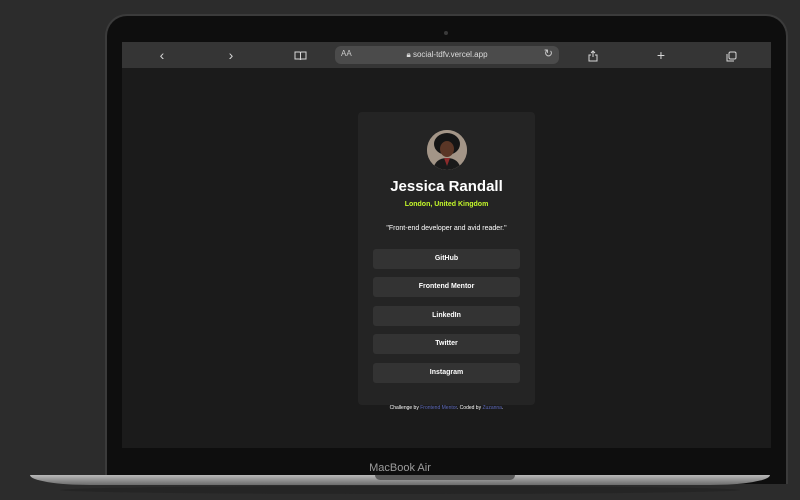  I want to click on address-bar: AA 🔒︎ social-tdfv.vercel.app ↻, so click(447, 55).